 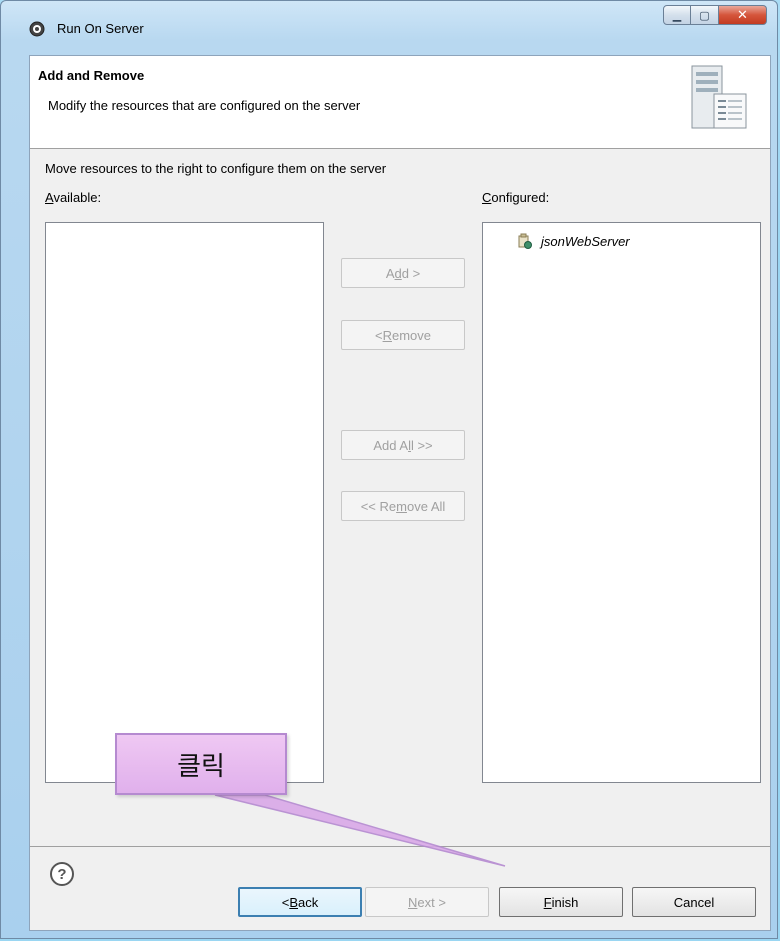 I want to click on available-label: Available:, so click(x=73, y=197).